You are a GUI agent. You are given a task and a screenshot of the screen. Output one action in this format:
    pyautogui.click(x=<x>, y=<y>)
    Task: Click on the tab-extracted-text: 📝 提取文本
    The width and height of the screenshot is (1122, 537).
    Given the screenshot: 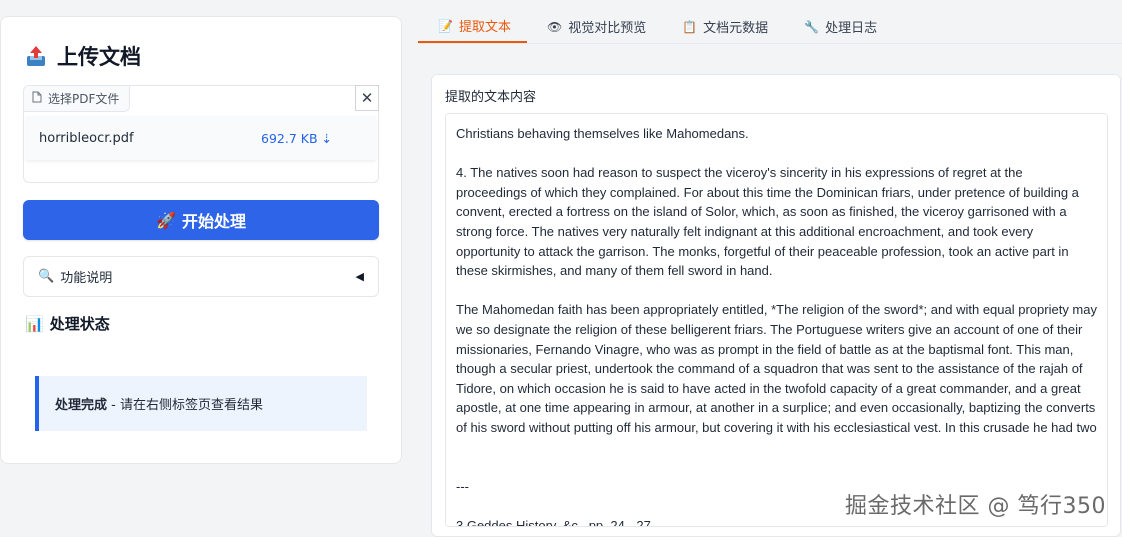 What is the action you would take?
    pyautogui.click(x=472, y=26)
    